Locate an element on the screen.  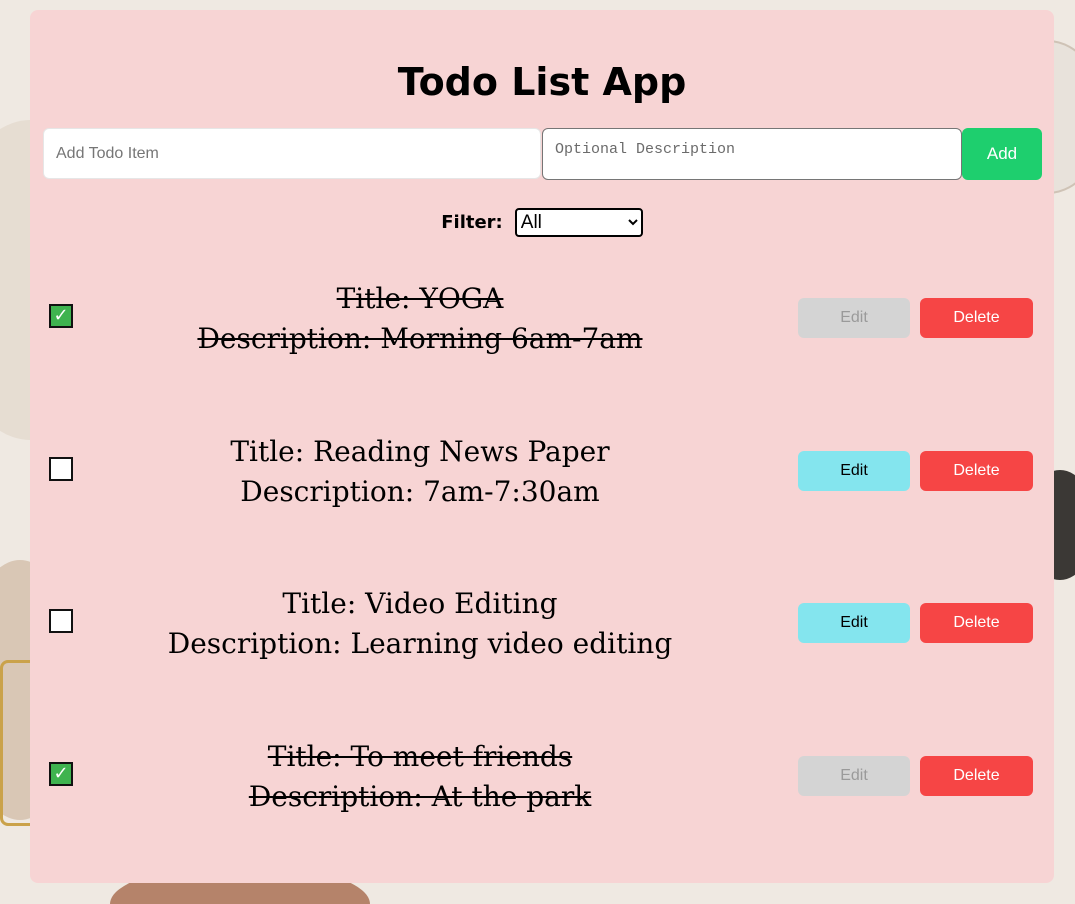
todo-title: Title: YOGA is located at coordinates (420, 298).